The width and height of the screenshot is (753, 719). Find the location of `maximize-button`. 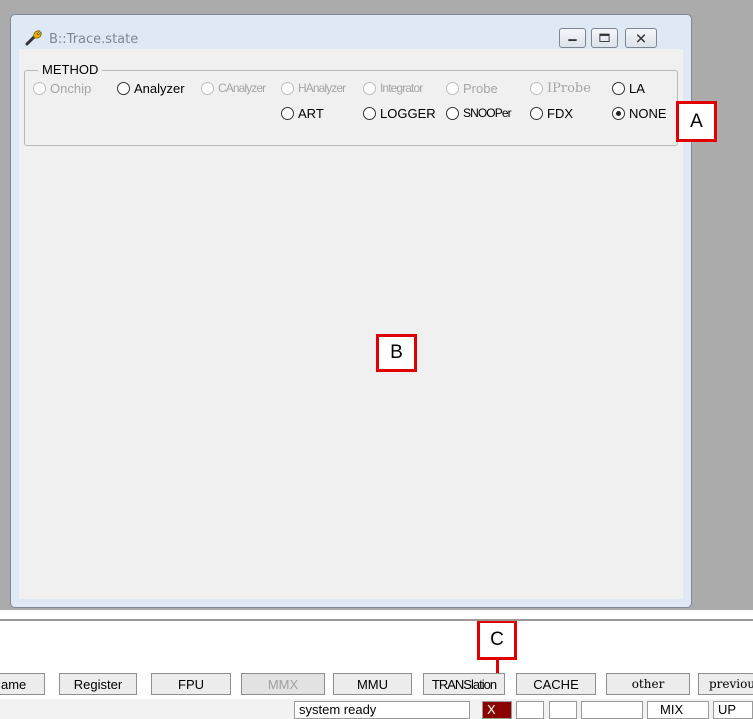

maximize-button is located at coordinates (604, 38).